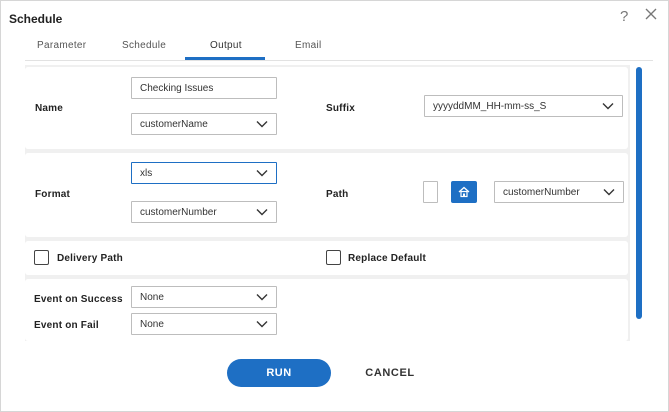 The width and height of the screenshot is (669, 412). I want to click on event-fail-label: Event on Fail, so click(66, 325).